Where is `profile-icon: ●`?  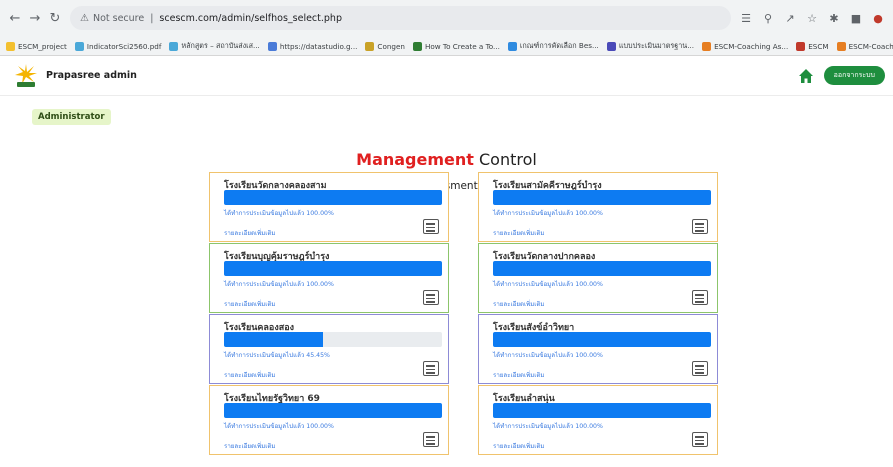
profile-icon: ● is located at coordinates (878, 18).